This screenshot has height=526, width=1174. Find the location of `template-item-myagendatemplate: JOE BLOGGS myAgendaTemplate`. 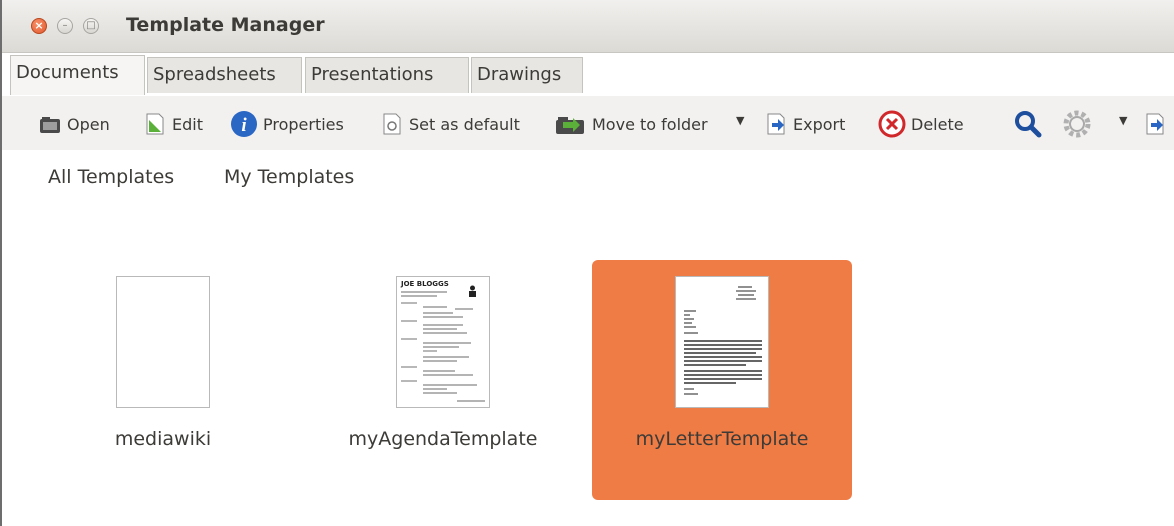

template-item-myagendatemplate: JOE BLOGGS myAgendaTemplate is located at coordinates (443, 380).